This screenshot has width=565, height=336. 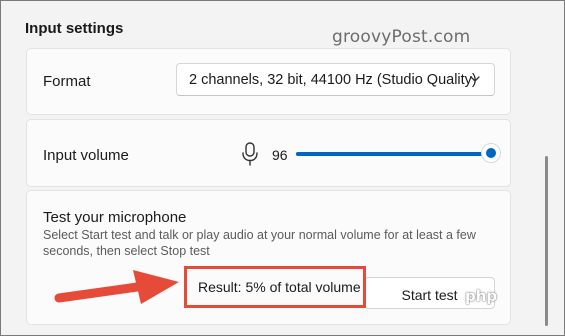 What do you see at coordinates (549, 168) in the screenshot?
I see `scrollbar` at bounding box center [549, 168].